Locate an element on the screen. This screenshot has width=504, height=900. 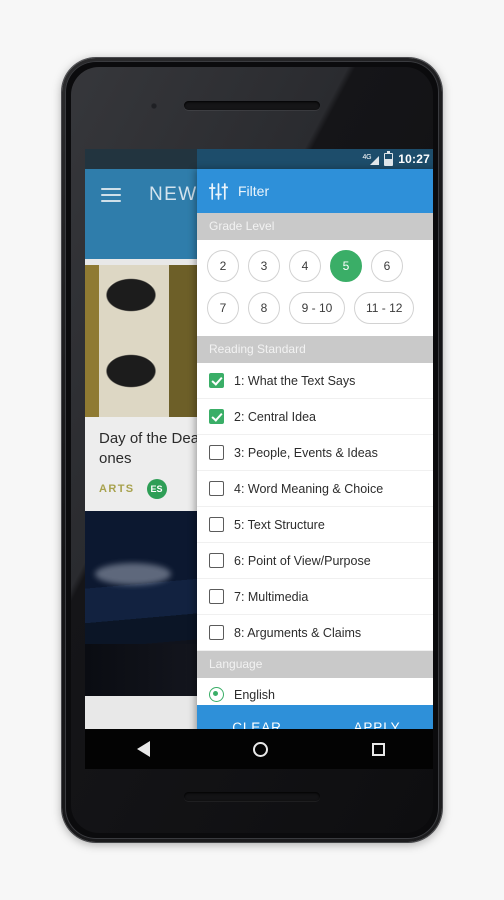
front-camera-icon is located at coordinates (154, 106).